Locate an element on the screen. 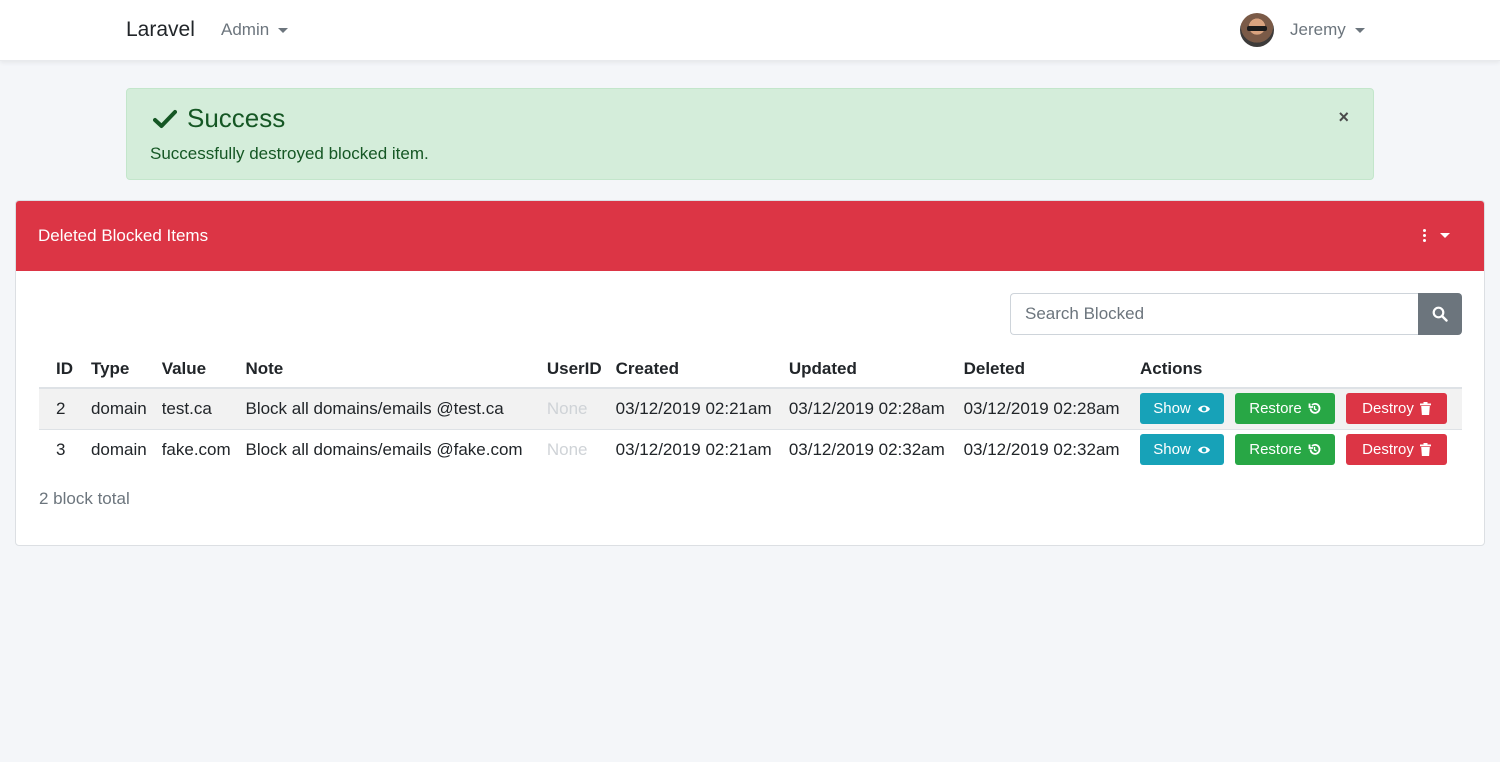  avatar is located at coordinates (1257, 30).